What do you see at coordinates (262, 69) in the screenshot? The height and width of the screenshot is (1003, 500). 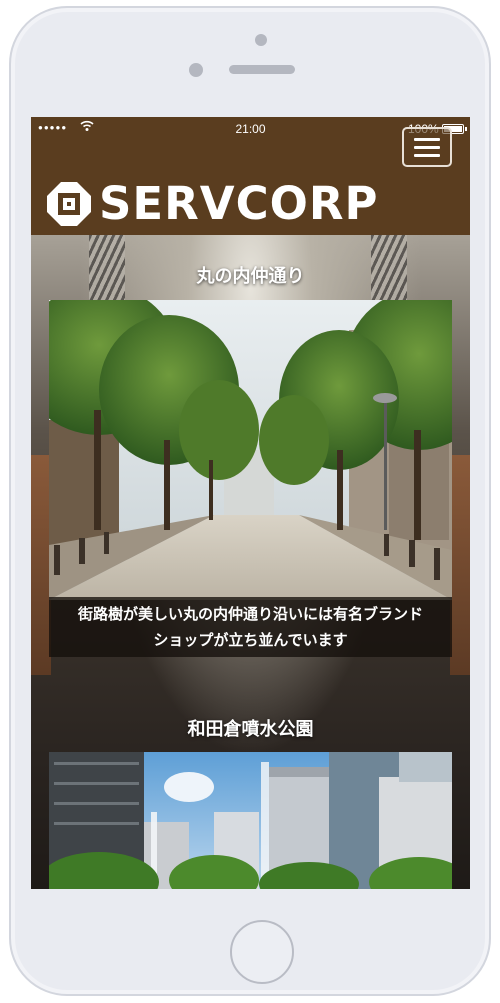 I see `speaker-icon` at bounding box center [262, 69].